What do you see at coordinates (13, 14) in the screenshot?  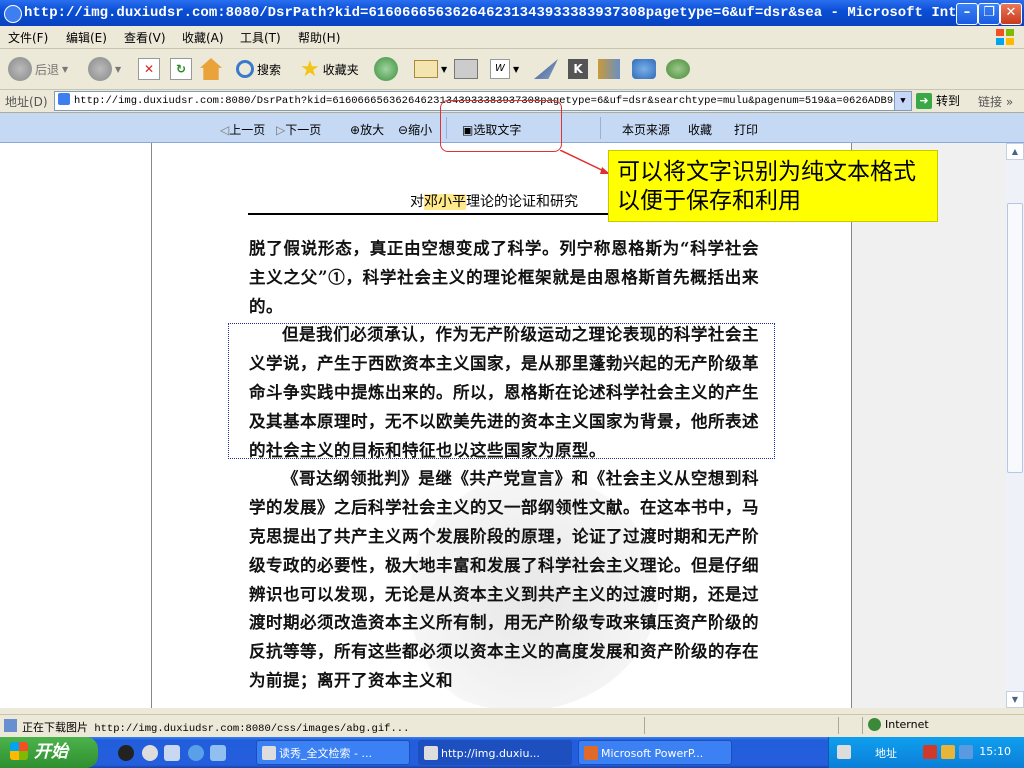 I see `ie-icon` at bounding box center [13, 14].